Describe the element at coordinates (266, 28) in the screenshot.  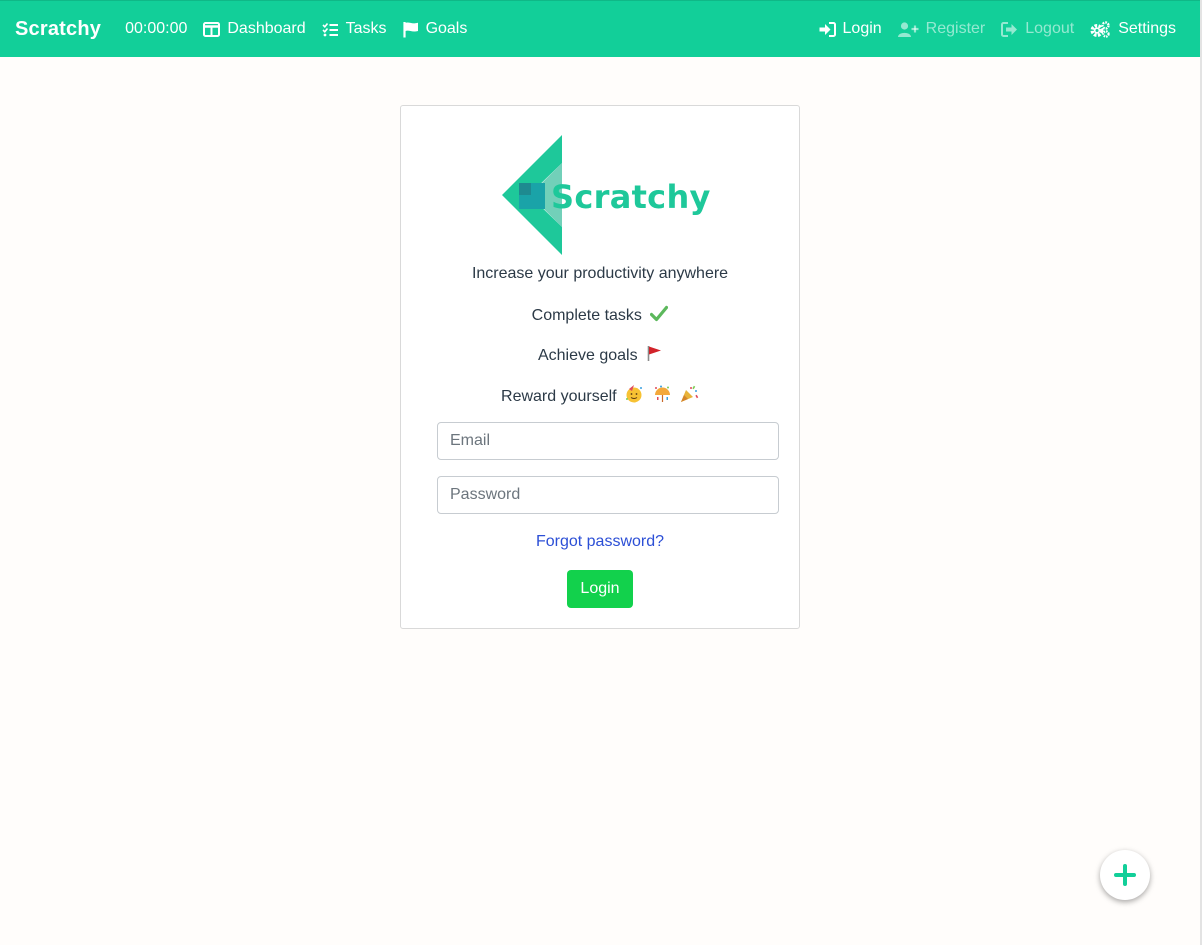
I see `nav-dashboard-label: Dashboard` at that location.